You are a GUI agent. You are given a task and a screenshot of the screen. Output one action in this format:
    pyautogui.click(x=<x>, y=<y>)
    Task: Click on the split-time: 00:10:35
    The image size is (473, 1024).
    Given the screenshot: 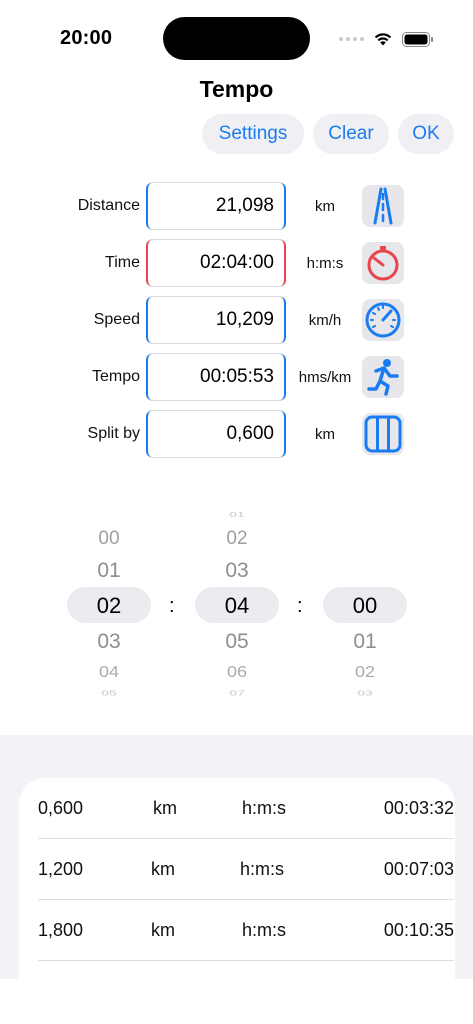 What is the action you would take?
    pyautogui.click(x=418, y=930)
    